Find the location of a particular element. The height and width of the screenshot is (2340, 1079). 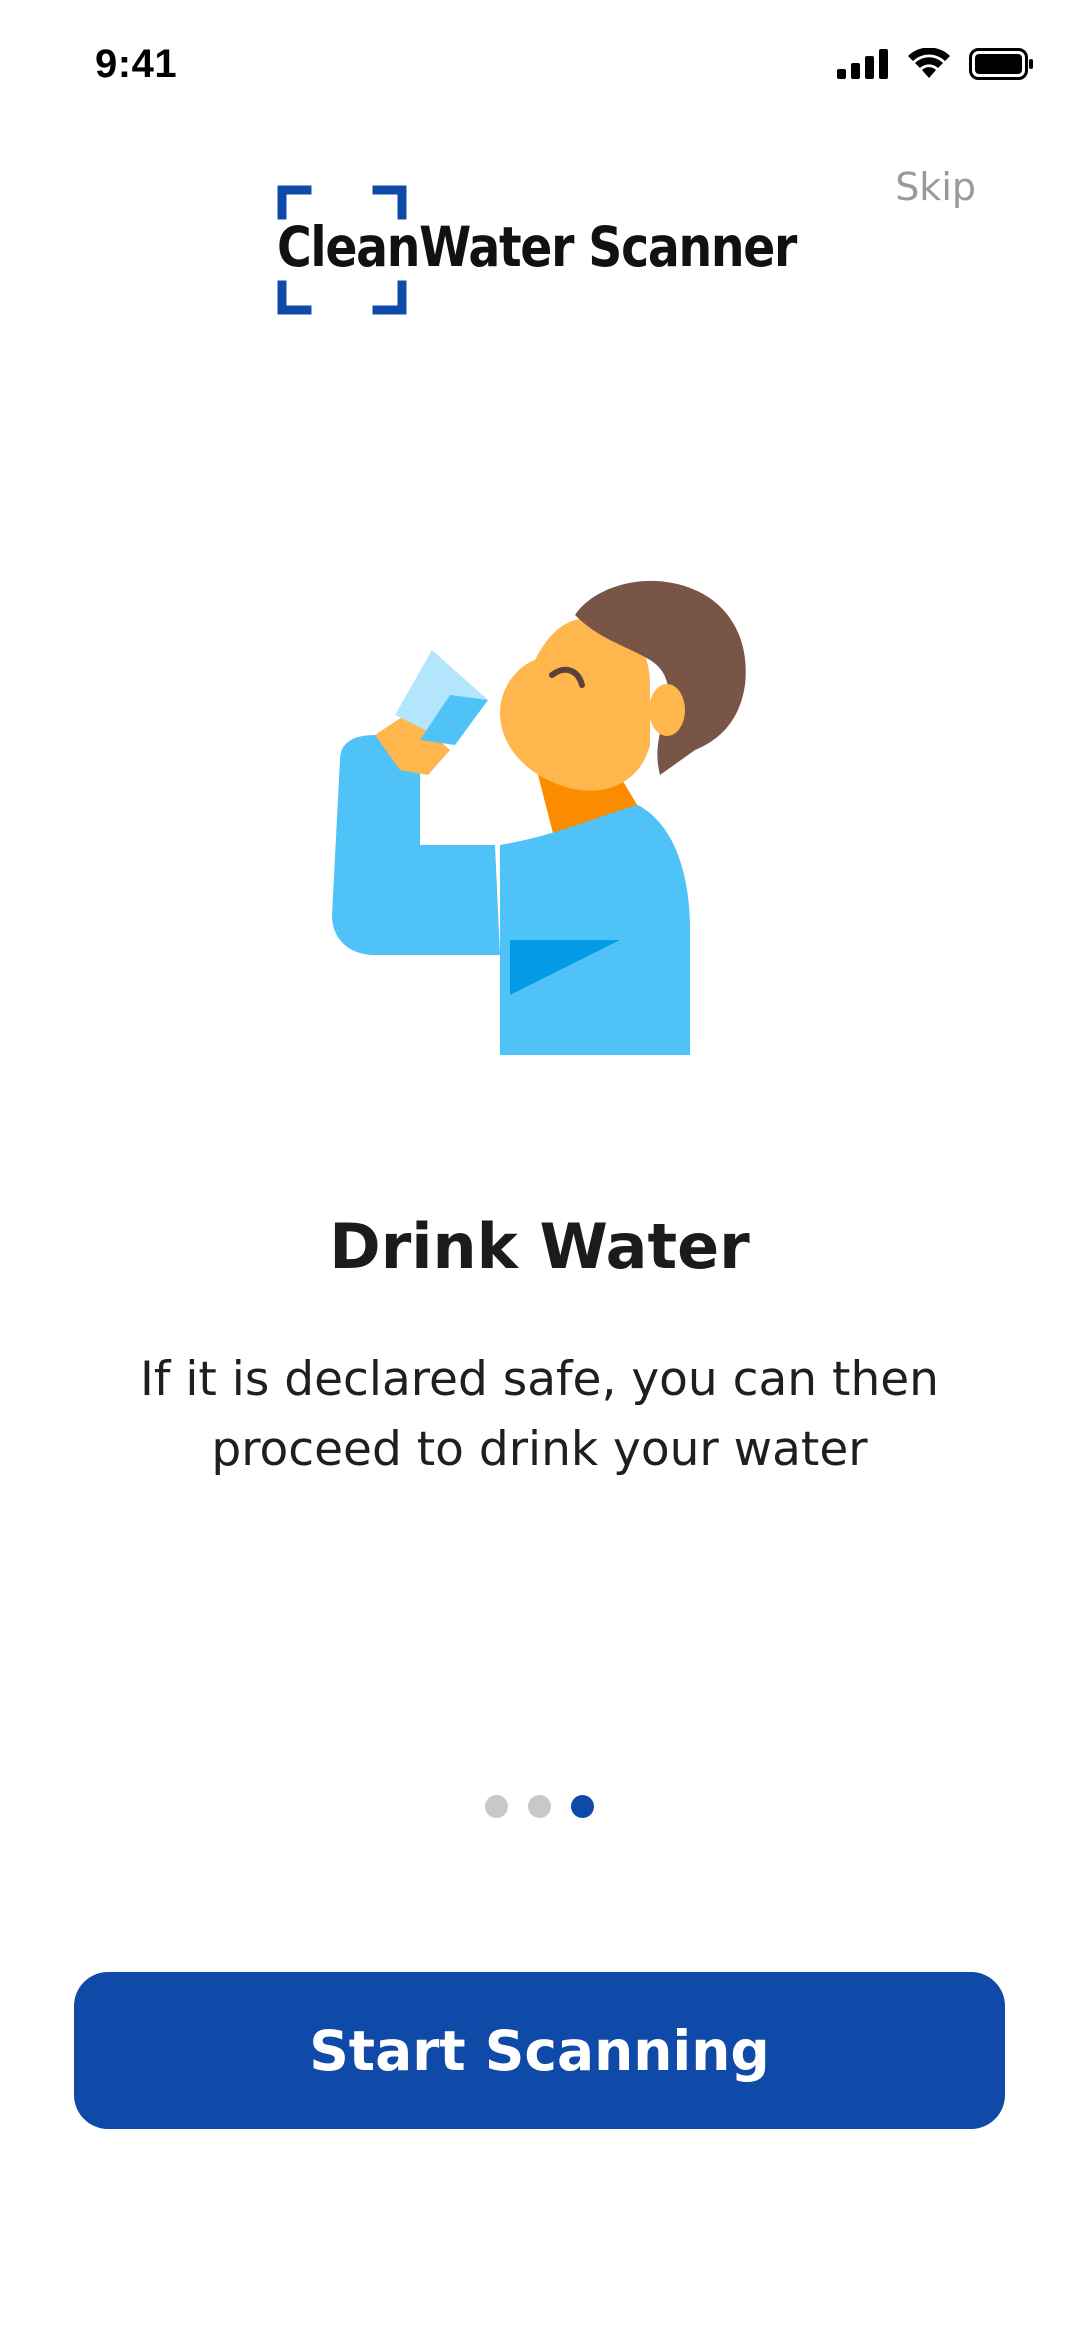

slide-title: Drink Water is located at coordinates (539, 1246).